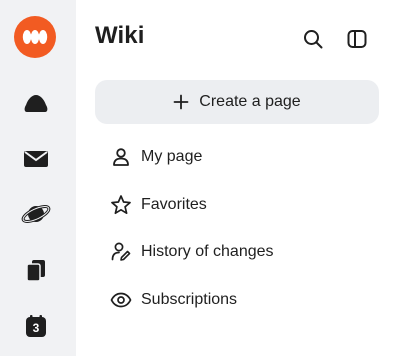 This screenshot has height=356, width=393. I want to click on sidebar-toggle-icon, so click(357, 39).